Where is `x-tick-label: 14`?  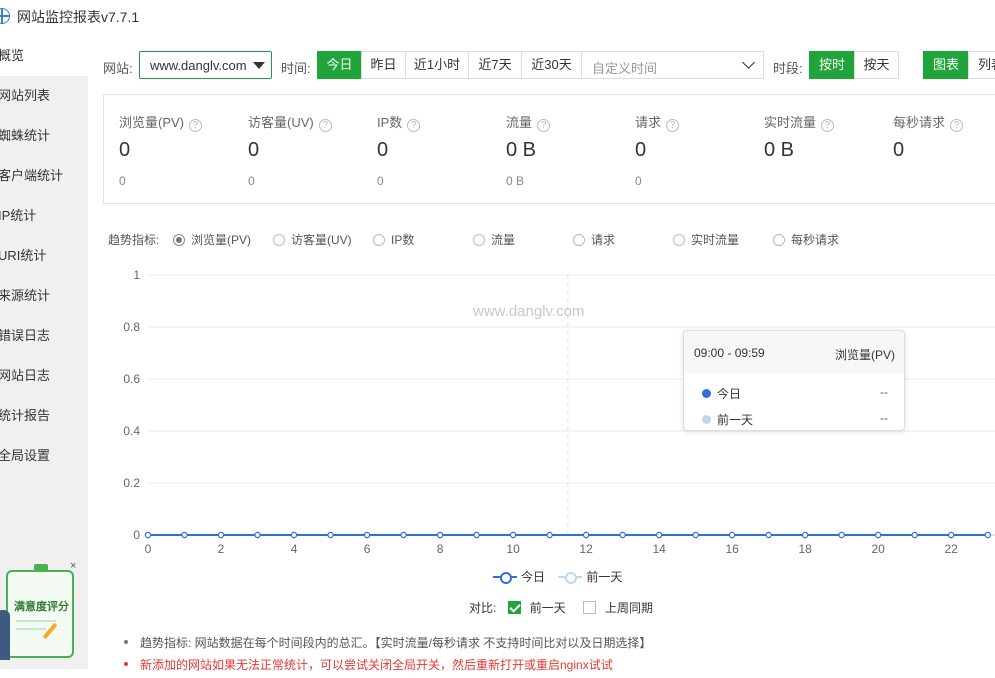 x-tick-label: 14 is located at coordinates (659, 549).